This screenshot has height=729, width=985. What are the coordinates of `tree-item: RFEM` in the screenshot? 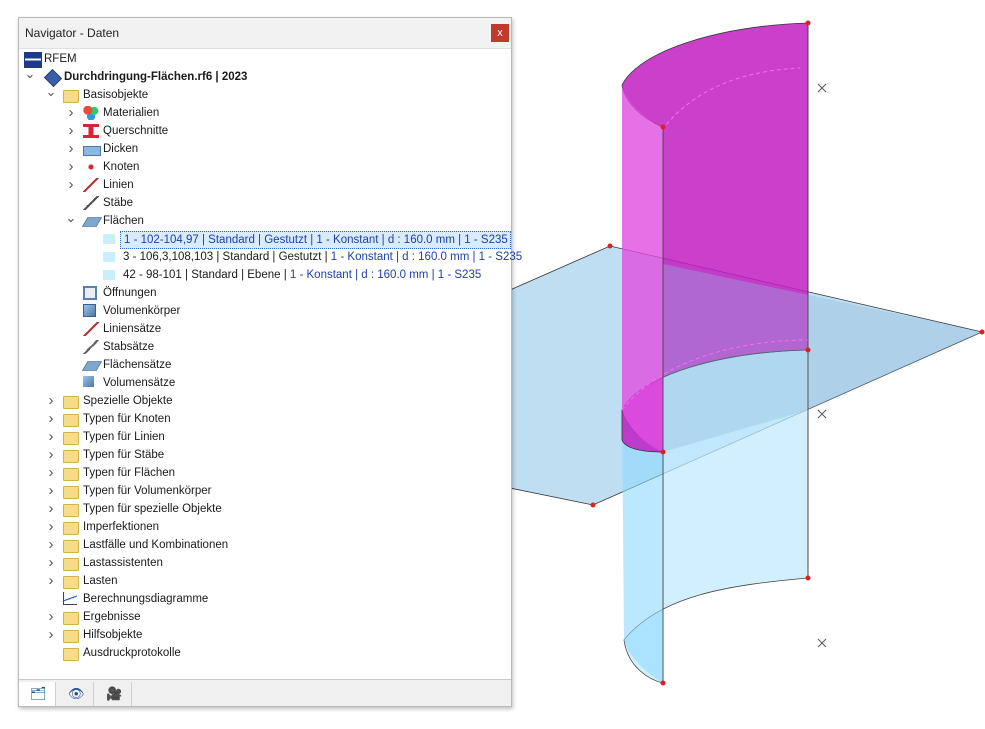 It's located at (264, 59).